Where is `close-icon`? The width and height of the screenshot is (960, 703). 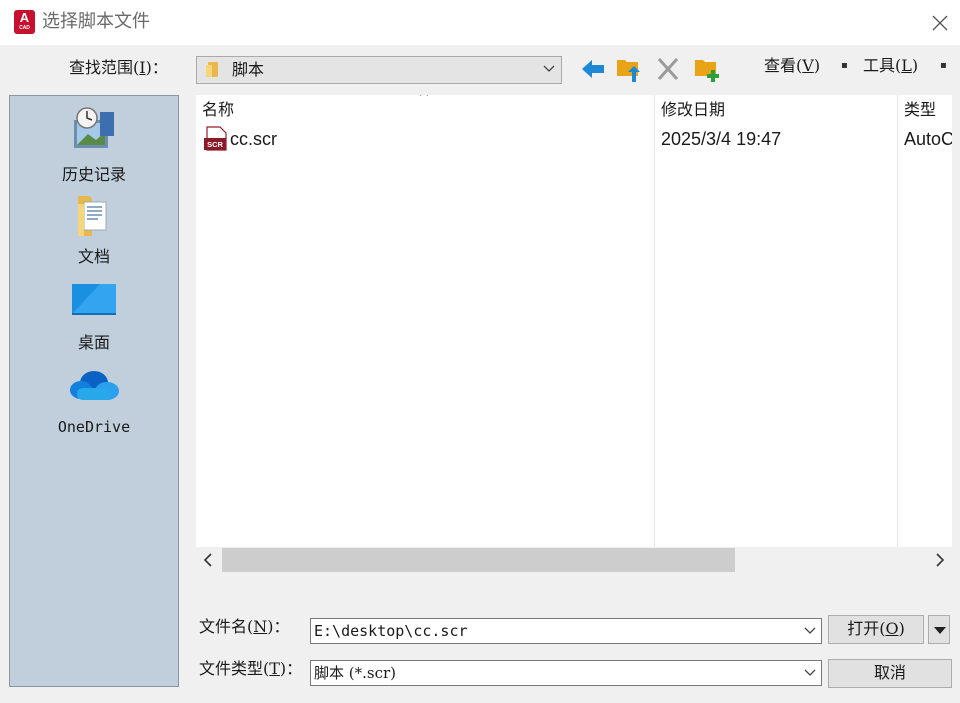 close-icon is located at coordinates (940, 23).